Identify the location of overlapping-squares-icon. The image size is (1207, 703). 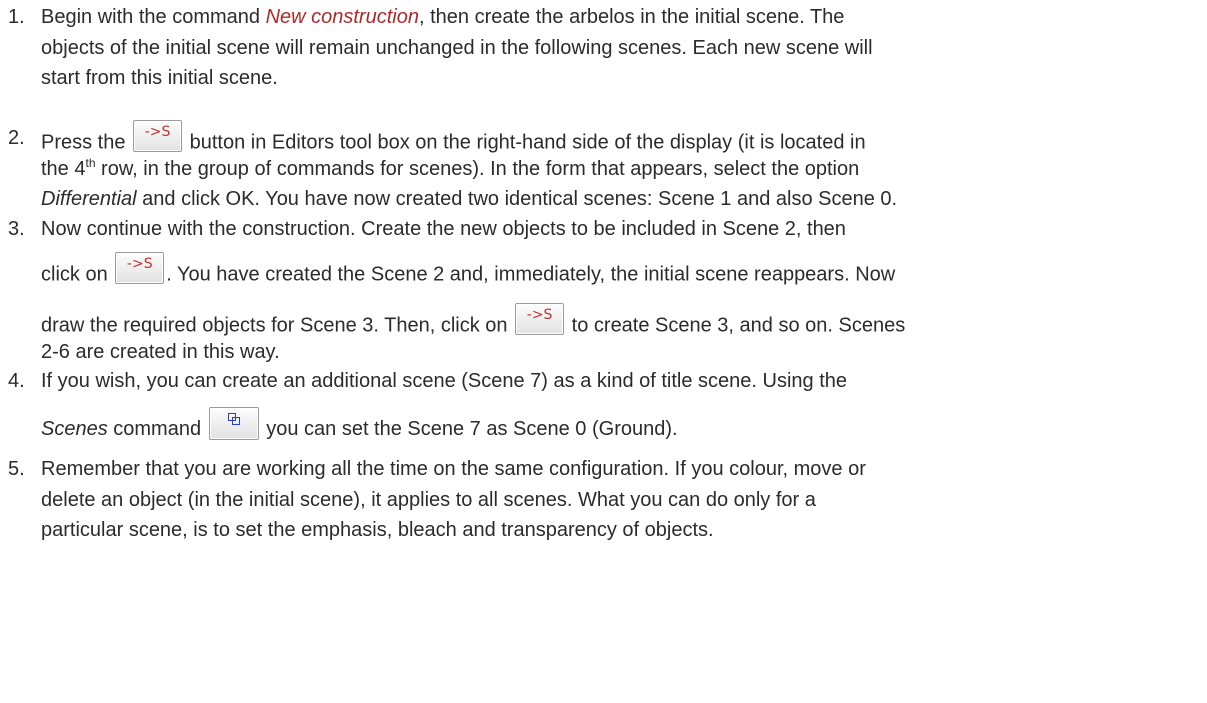
(233, 419).